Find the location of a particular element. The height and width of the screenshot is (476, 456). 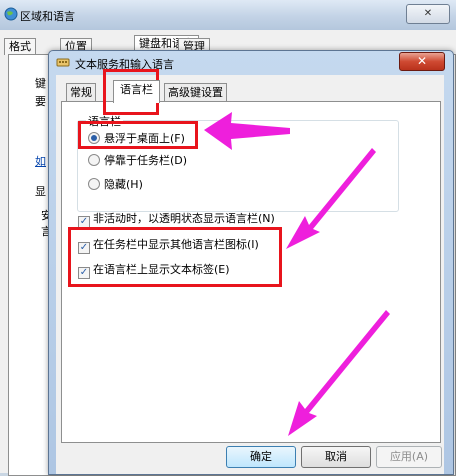

tab-language-bar: 语言栏 is located at coordinates (136, 91).